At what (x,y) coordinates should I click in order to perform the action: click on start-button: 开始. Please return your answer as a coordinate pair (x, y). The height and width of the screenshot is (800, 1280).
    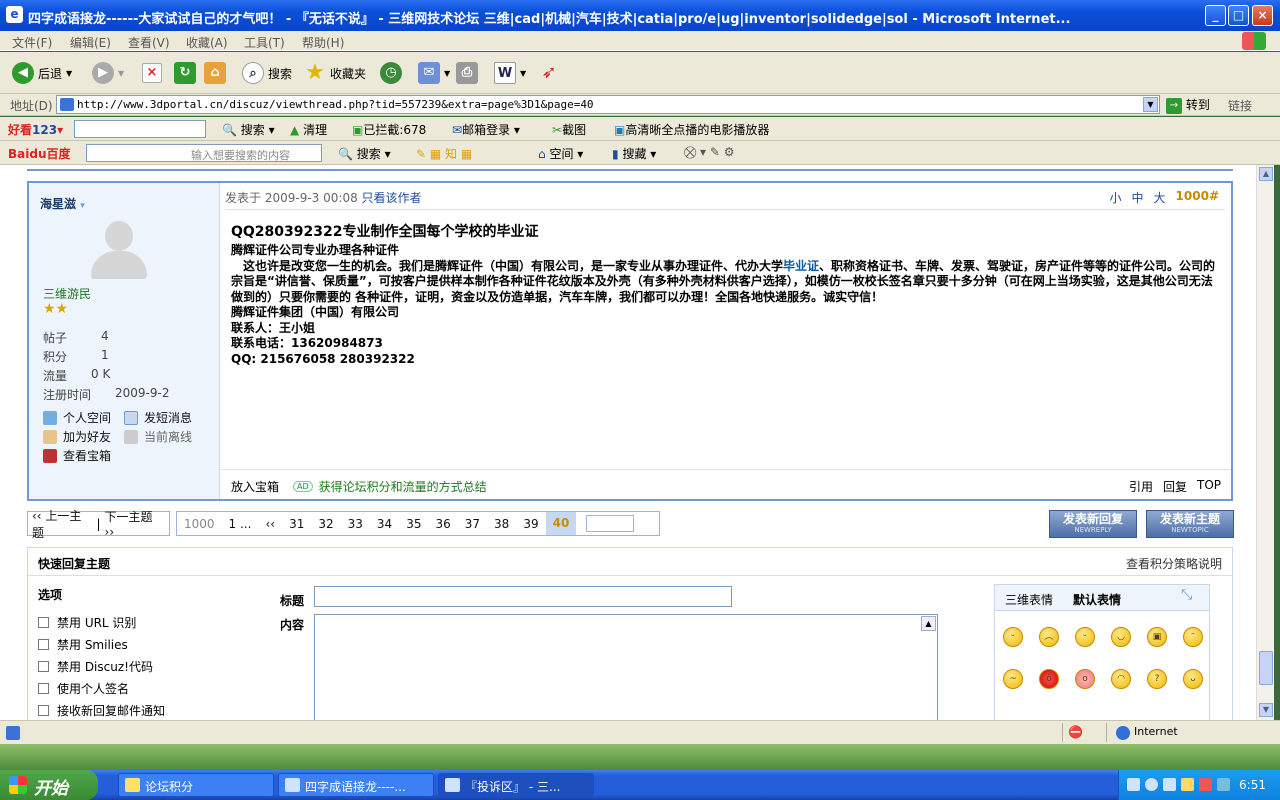
    Looking at the image, I should click on (49, 785).